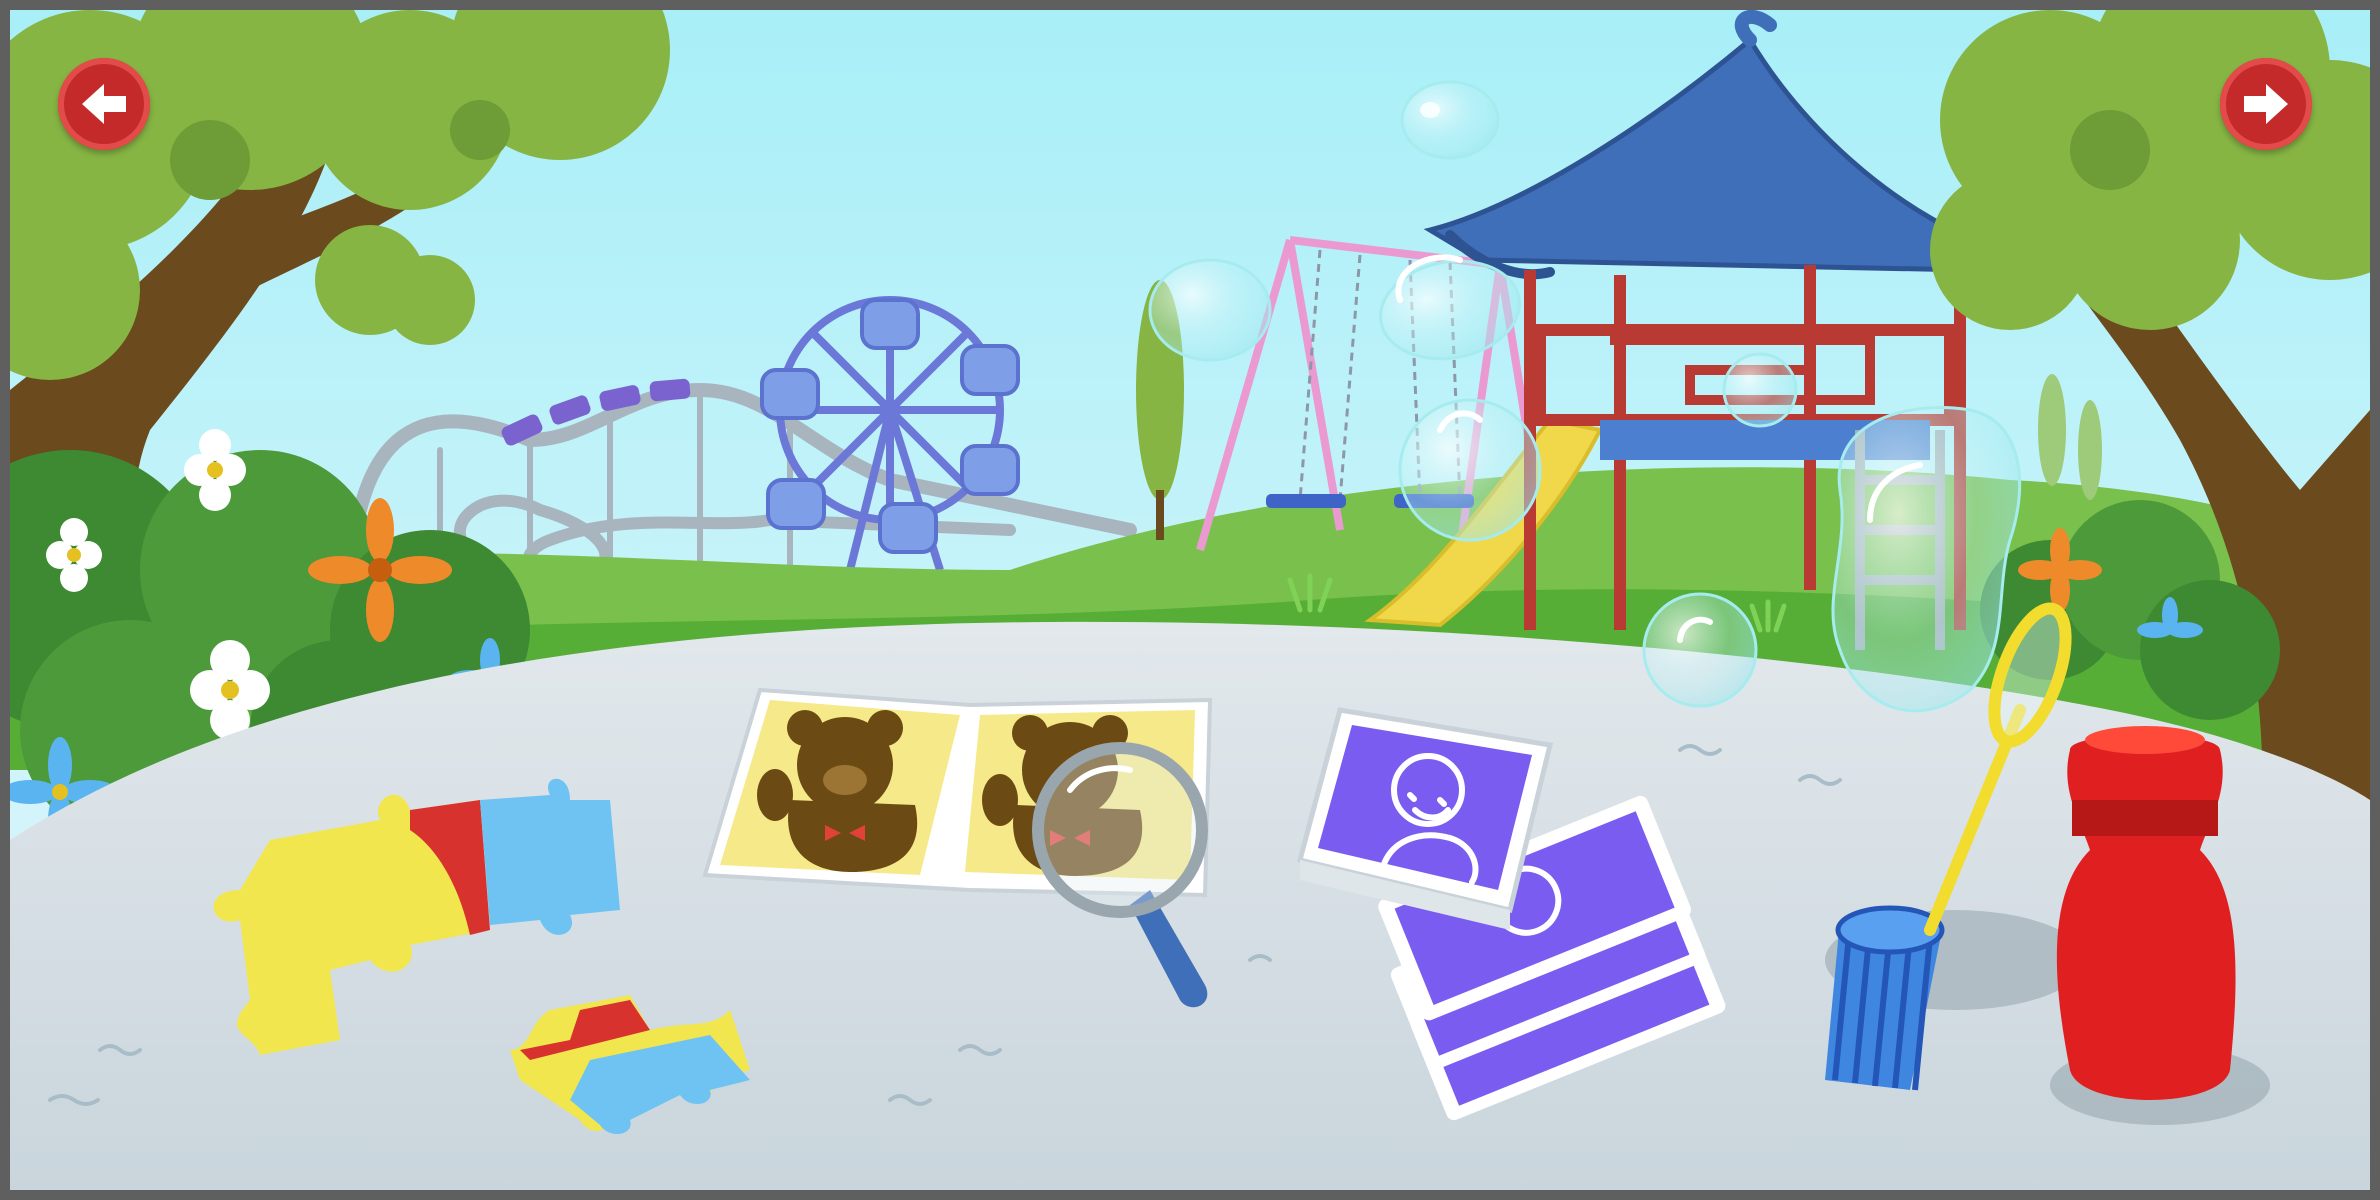  I want to click on back-button: arrow-left-icon, so click(104, 104).